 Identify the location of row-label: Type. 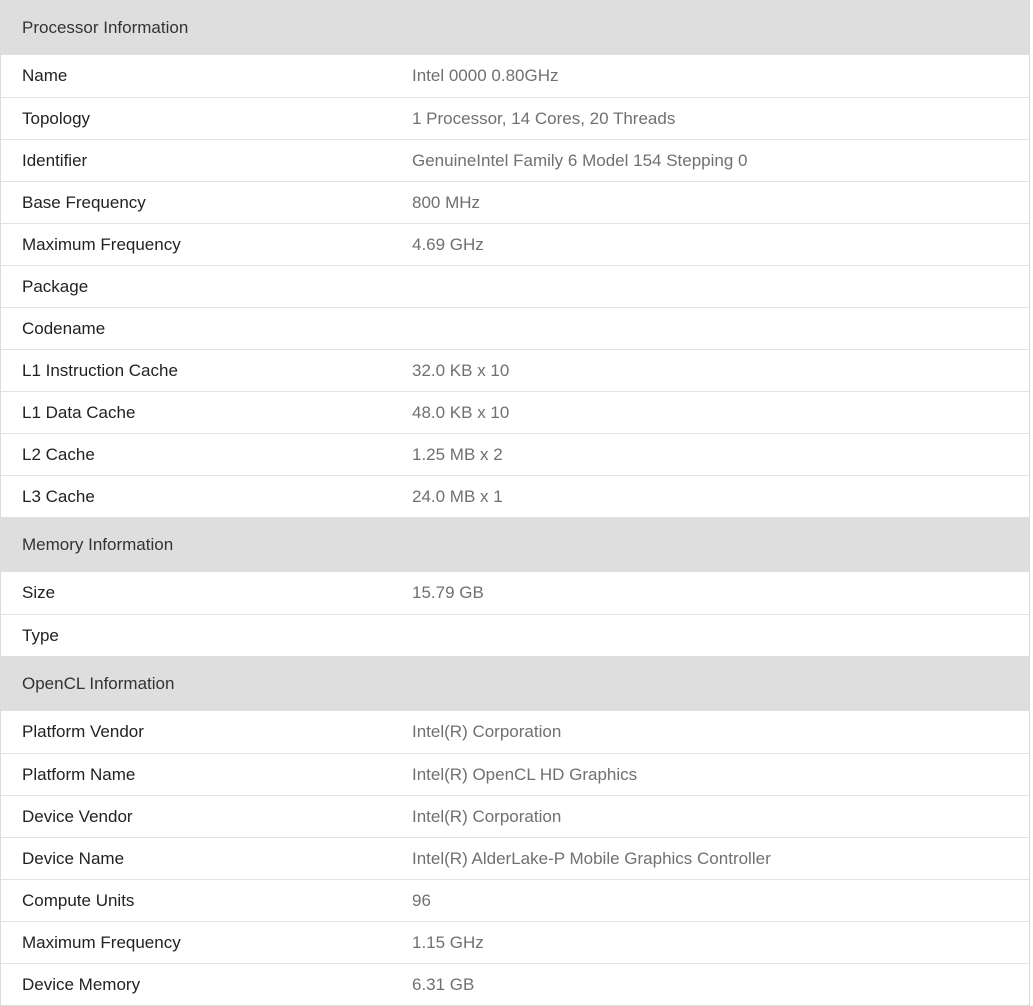
(40, 635).